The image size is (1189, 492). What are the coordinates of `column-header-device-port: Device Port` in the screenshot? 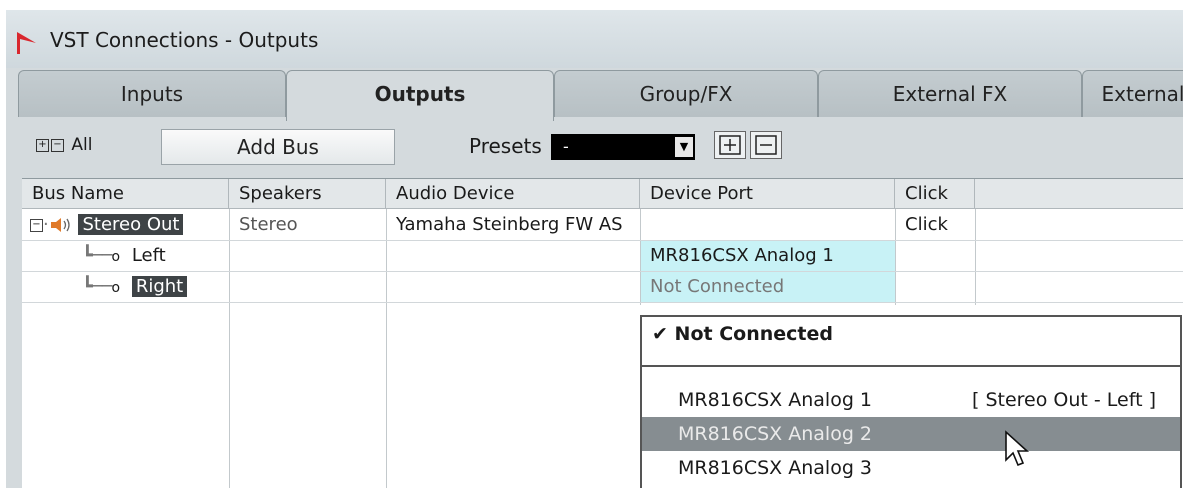 It's located at (767, 194).